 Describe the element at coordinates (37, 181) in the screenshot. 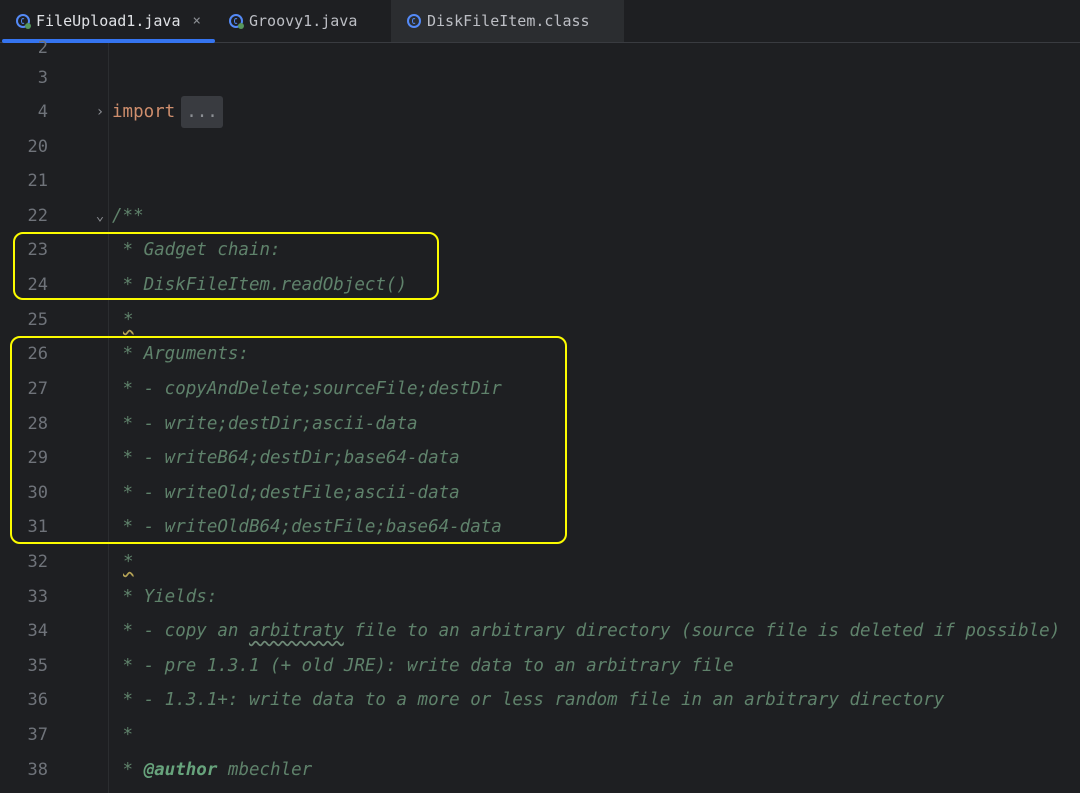

I see `line-number: 21` at that location.